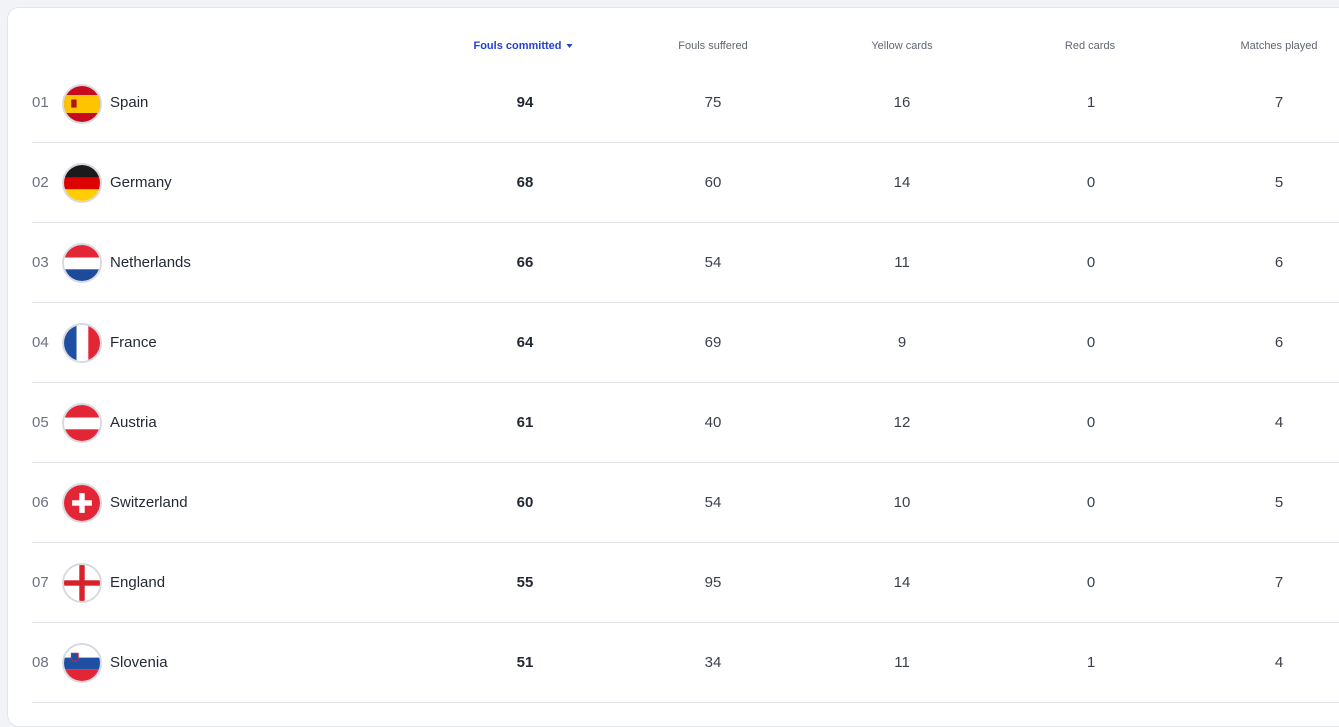 The height and width of the screenshot is (727, 1339). Describe the element at coordinates (525, 342) in the screenshot. I see `fouls-committed-value: 64` at that location.